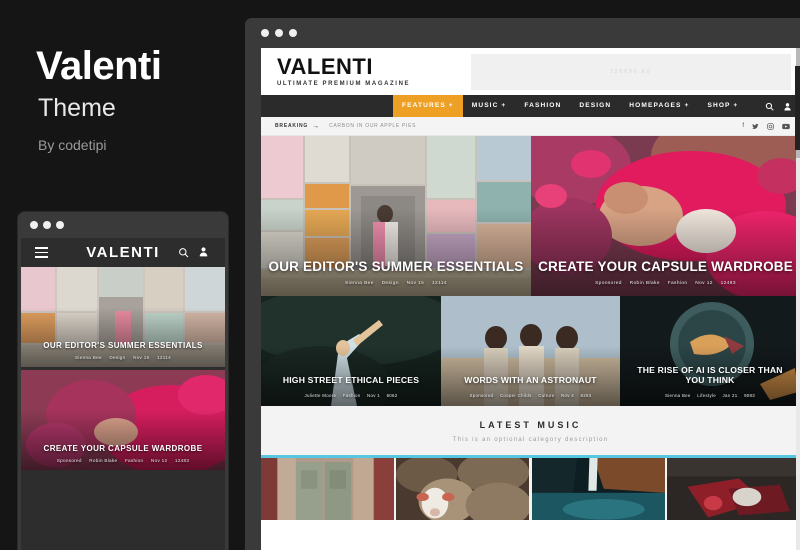 This screenshot has width=800, height=550. Describe the element at coordinates (567, 395) in the screenshot. I see `meta-date: Nov 4` at that location.